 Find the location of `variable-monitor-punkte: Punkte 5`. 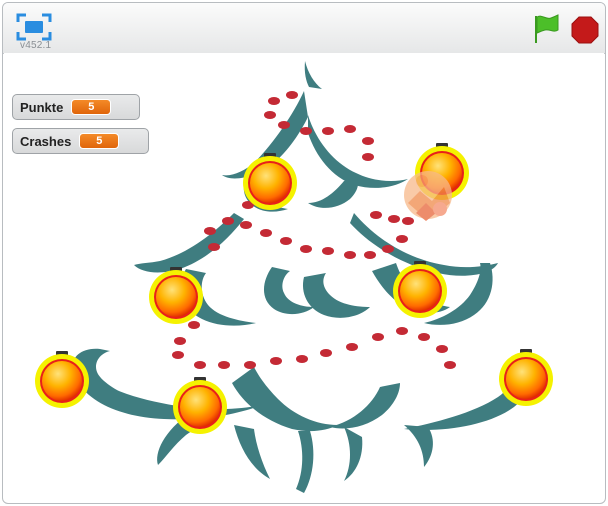

variable-monitor-punkte: Punkte 5 is located at coordinates (76, 107).